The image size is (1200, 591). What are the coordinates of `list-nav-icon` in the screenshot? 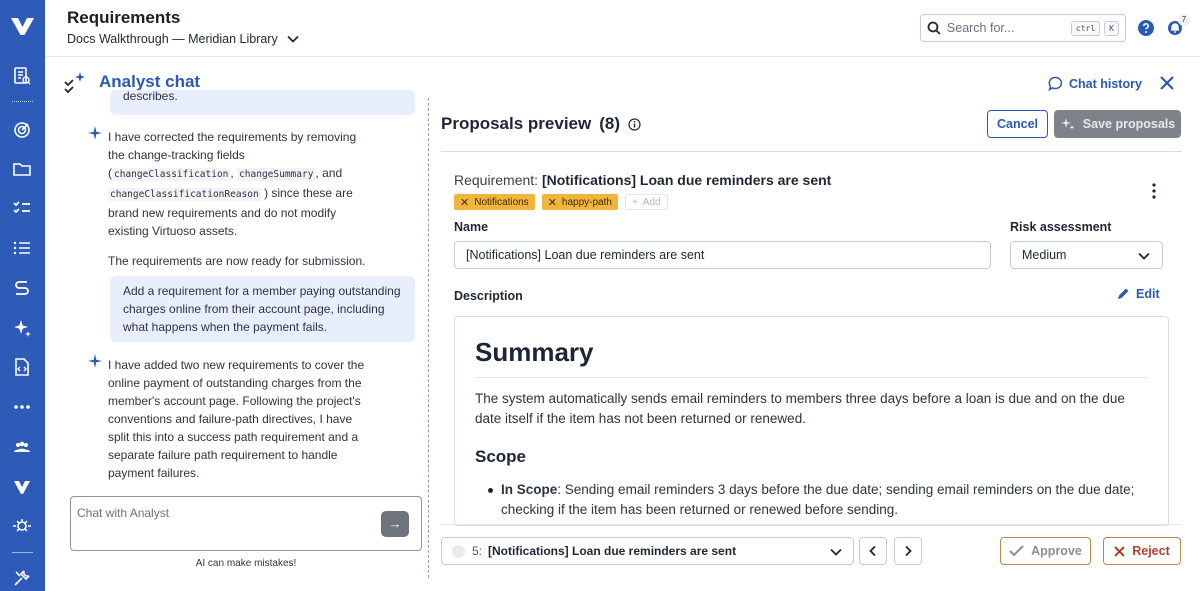 It's located at (22, 248).